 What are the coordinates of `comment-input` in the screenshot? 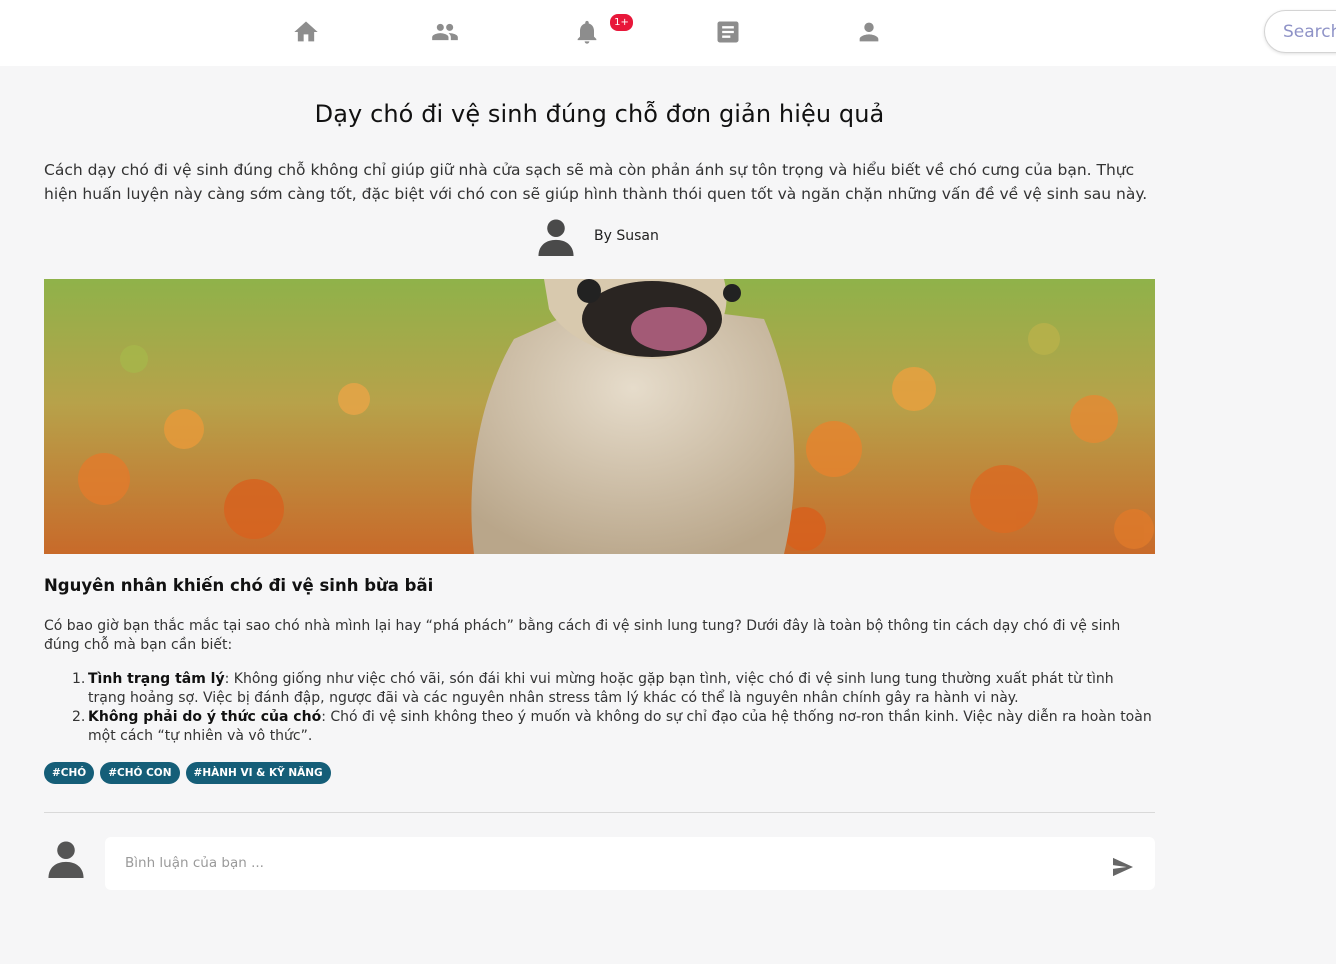 It's located at (605, 863).